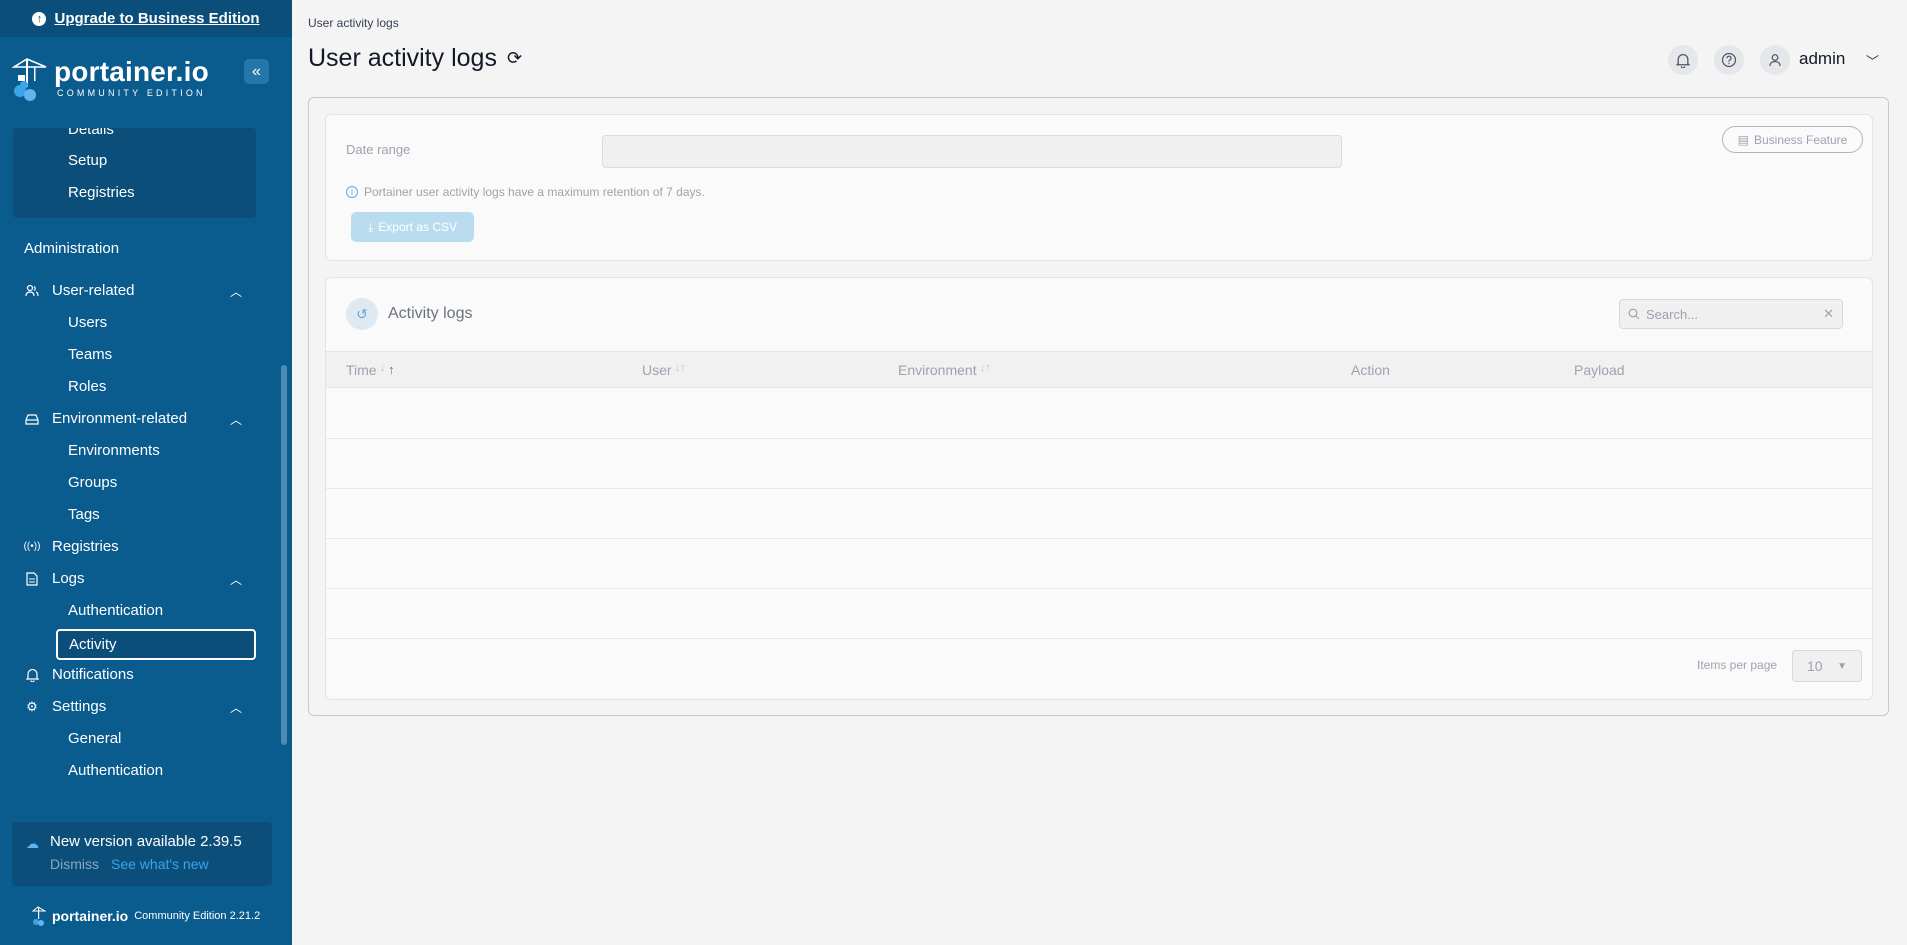 The image size is (1907, 945). What do you see at coordinates (74, 864) in the screenshot?
I see `dismiss-link: Dismiss` at bounding box center [74, 864].